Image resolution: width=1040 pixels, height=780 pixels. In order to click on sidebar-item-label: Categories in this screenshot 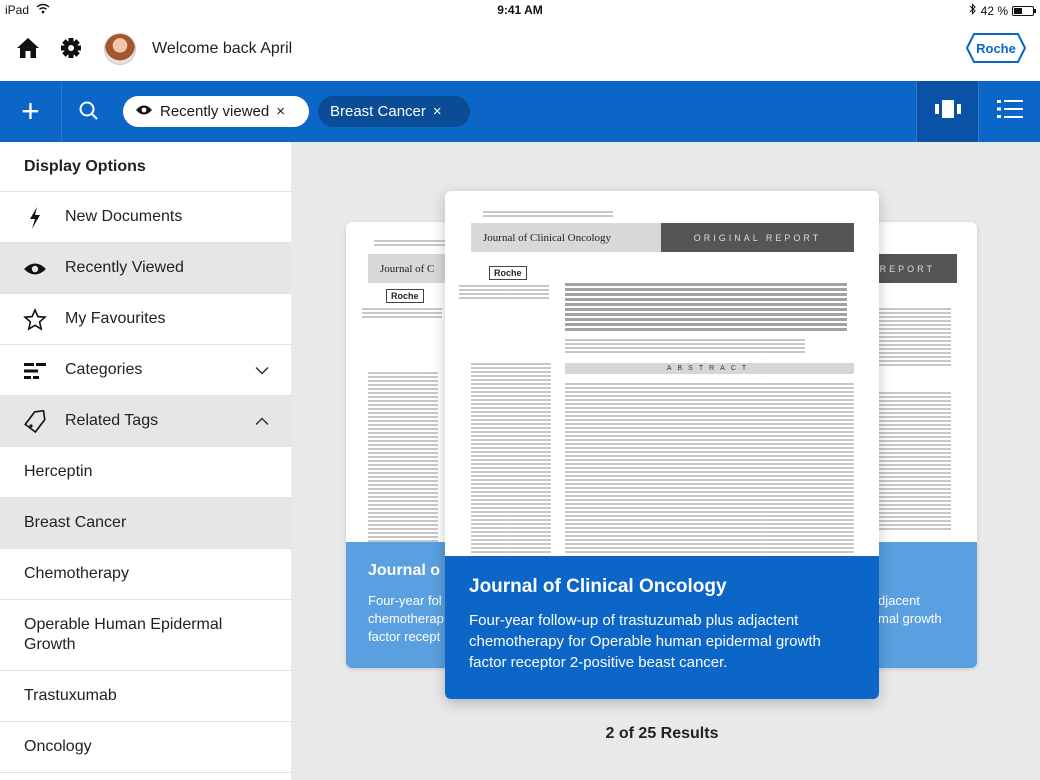, I will do `click(104, 369)`.